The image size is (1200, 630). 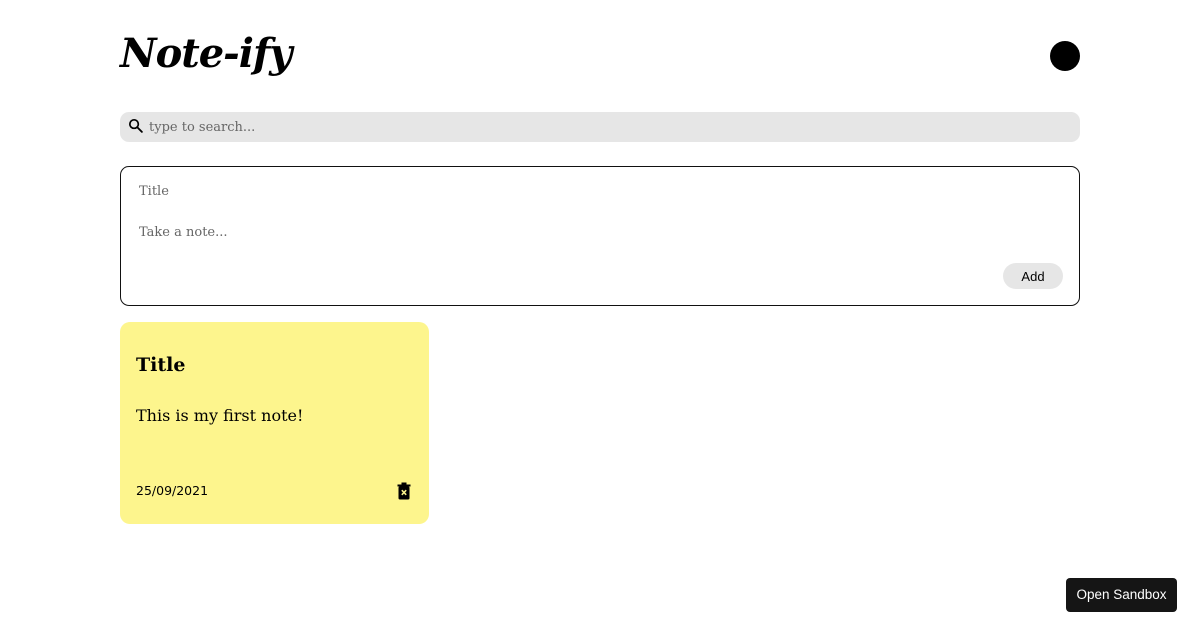 I want to click on delete-icon, so click(x=404, y=491).